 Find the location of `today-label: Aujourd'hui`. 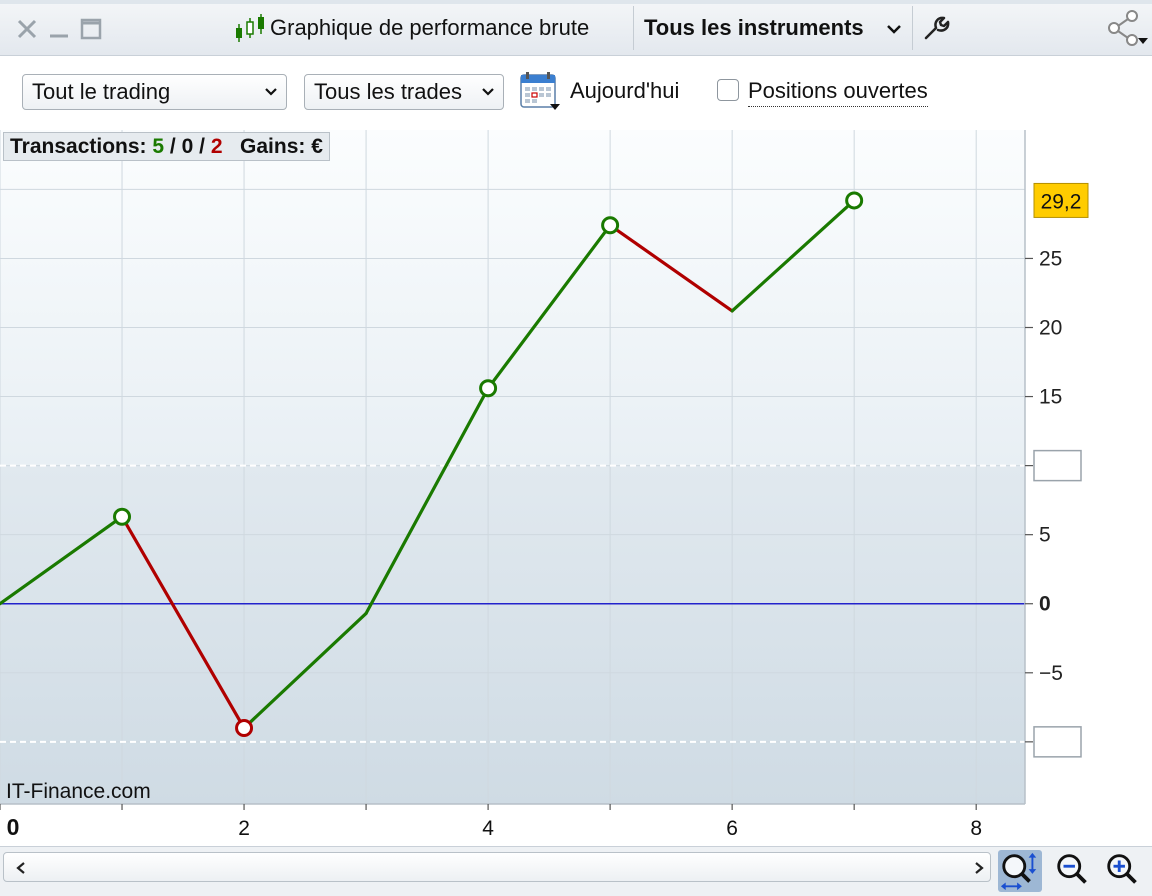

today-label: Aujourd'hui is located at coordinates (624, 91).